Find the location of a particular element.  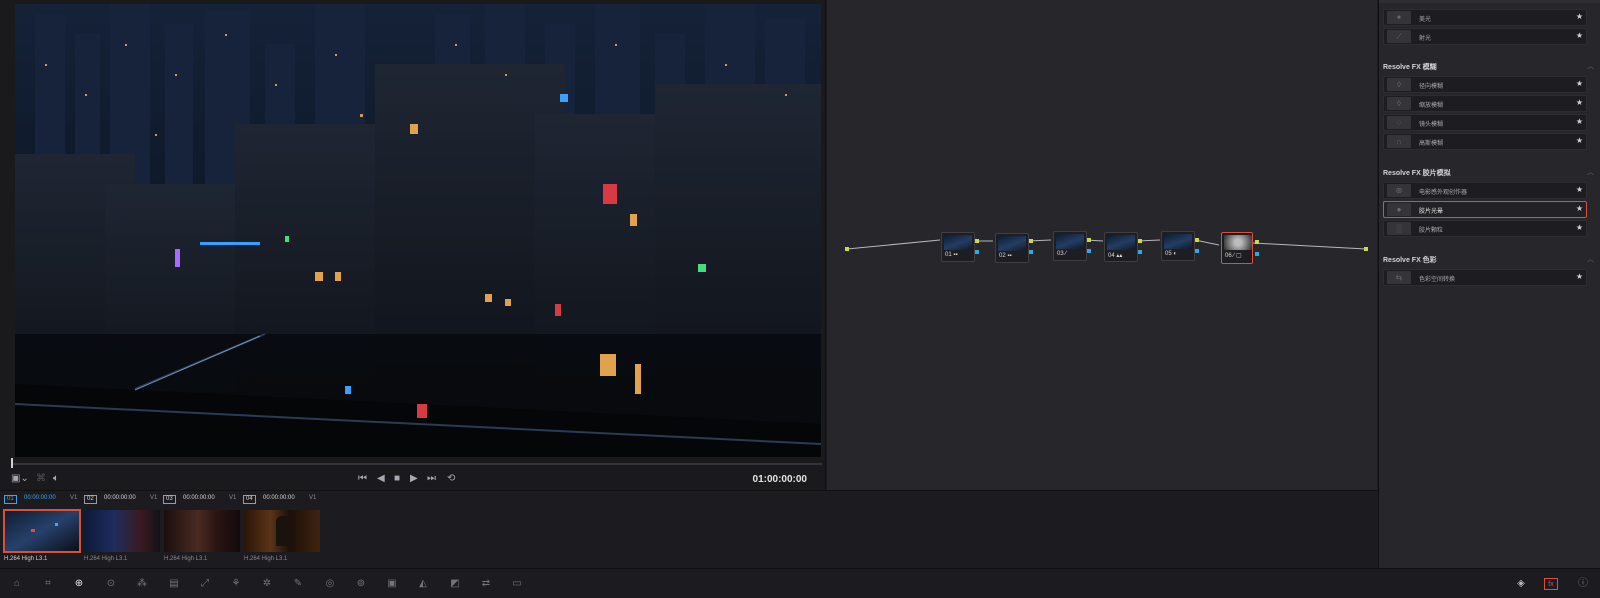

color-match-icon: ⌗ is located at coordinates (48, 584).